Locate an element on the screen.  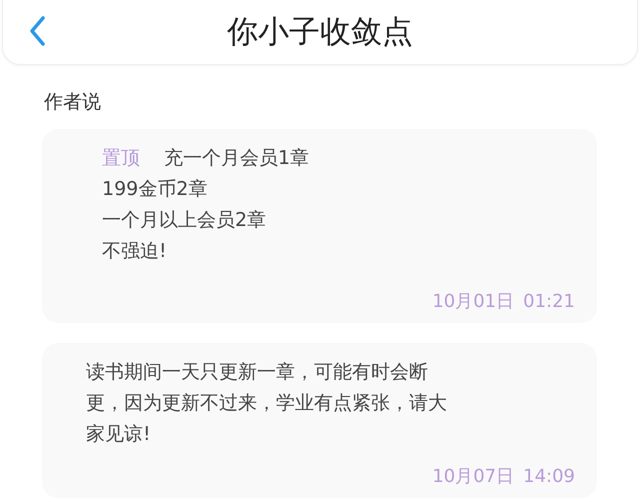
post-text: 读书期间一天只更新一章，可能有时会断 更，因为更新不过来，学业有点紧张，请大 家见谅! is located at coordinates (267, 403).